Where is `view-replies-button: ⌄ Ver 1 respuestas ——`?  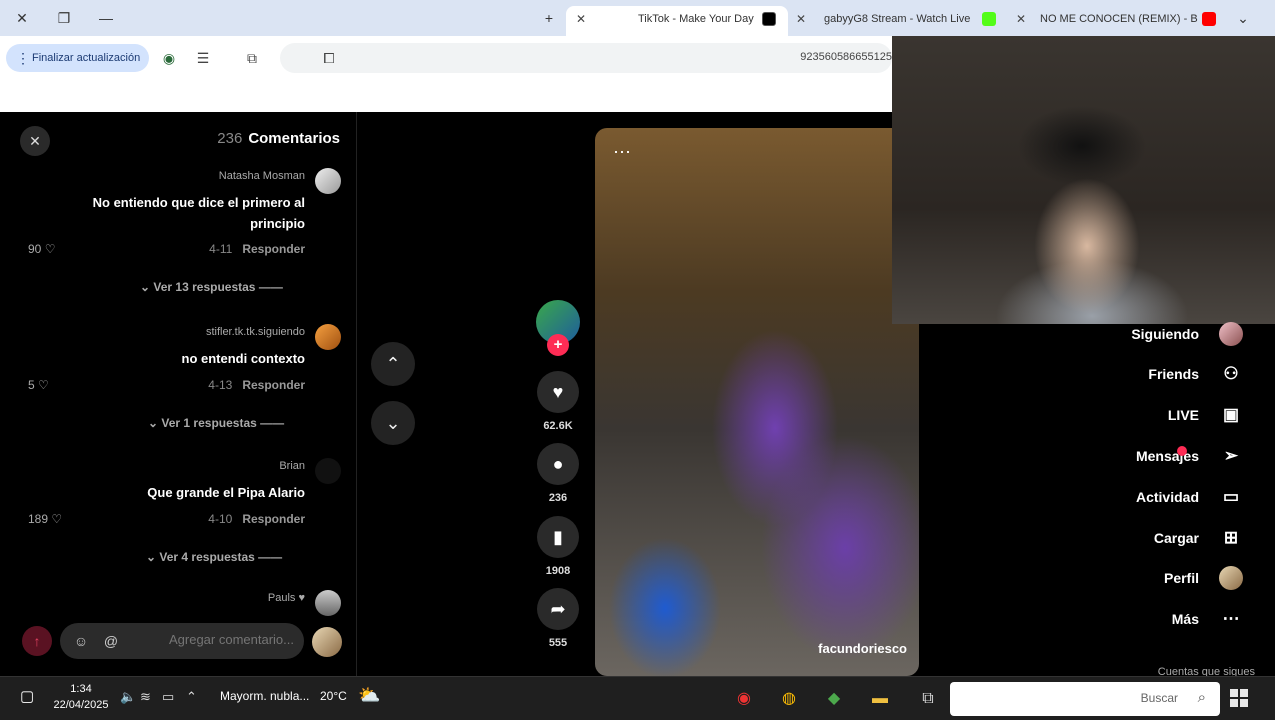 view-replies-button: ⌄ Ver 1 respuestas —— is located at coordinates (216, 423).